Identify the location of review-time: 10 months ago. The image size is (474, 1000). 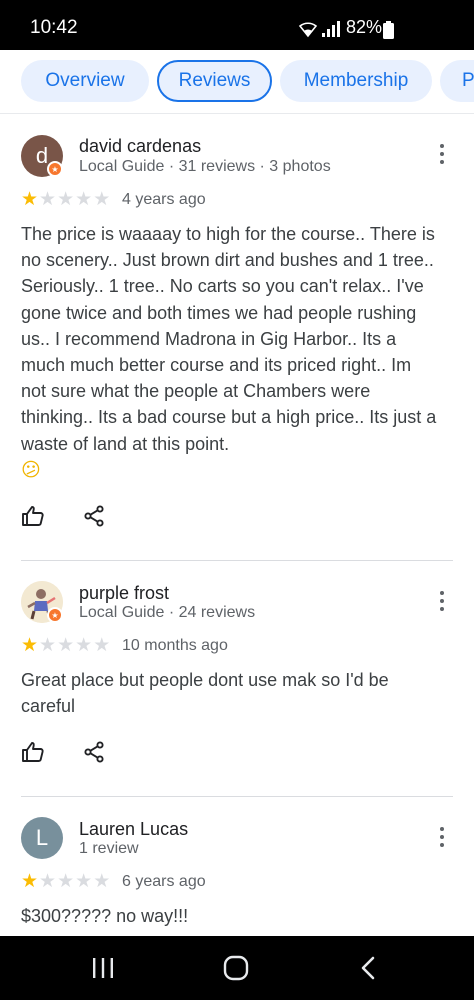
(175, 645).